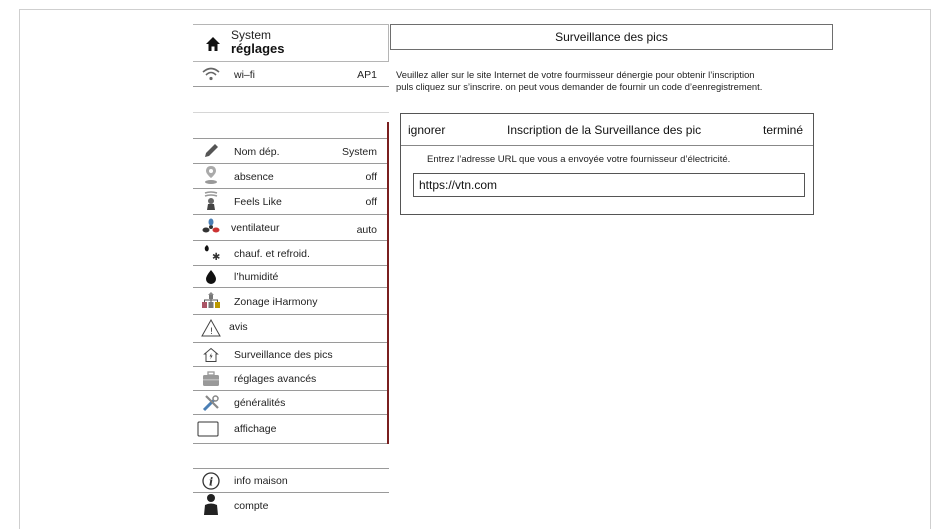 The width and height of the screenshot is (935, 529). Describe the element at coordinates (367, 75) in the screenshot. I see `wifi-value: AP1` at that location.